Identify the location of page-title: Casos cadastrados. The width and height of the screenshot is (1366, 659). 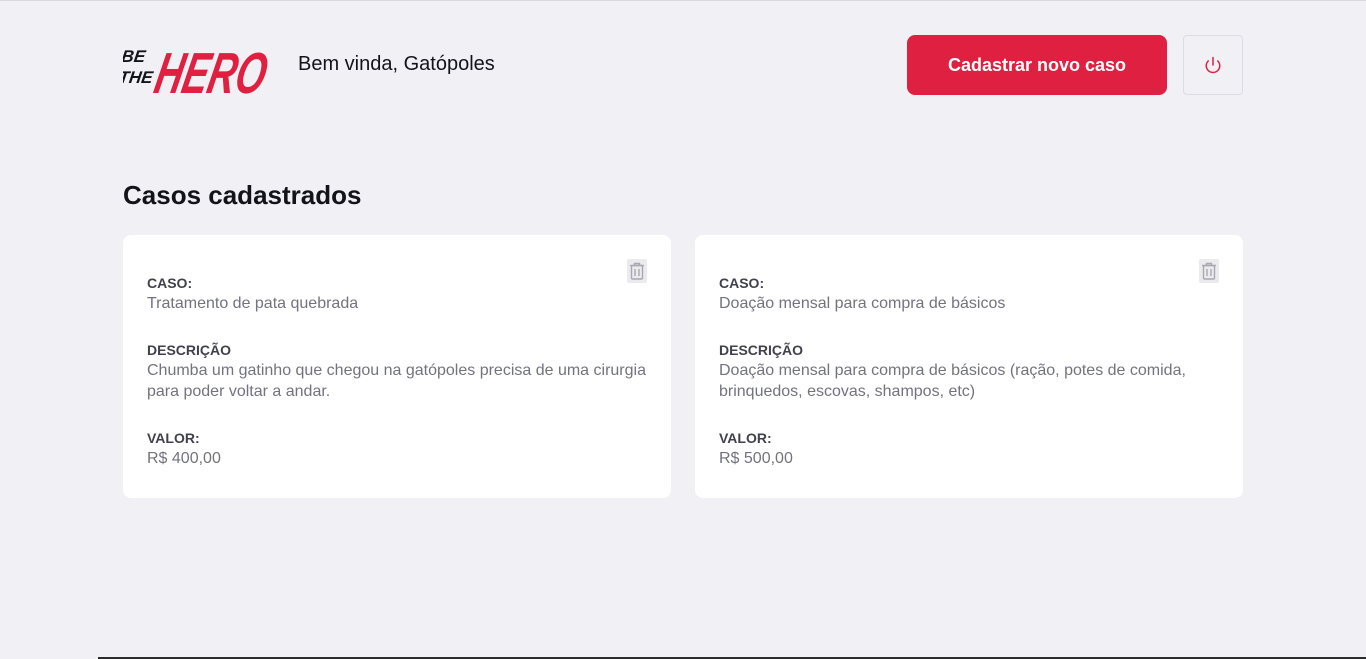
(242, 195).